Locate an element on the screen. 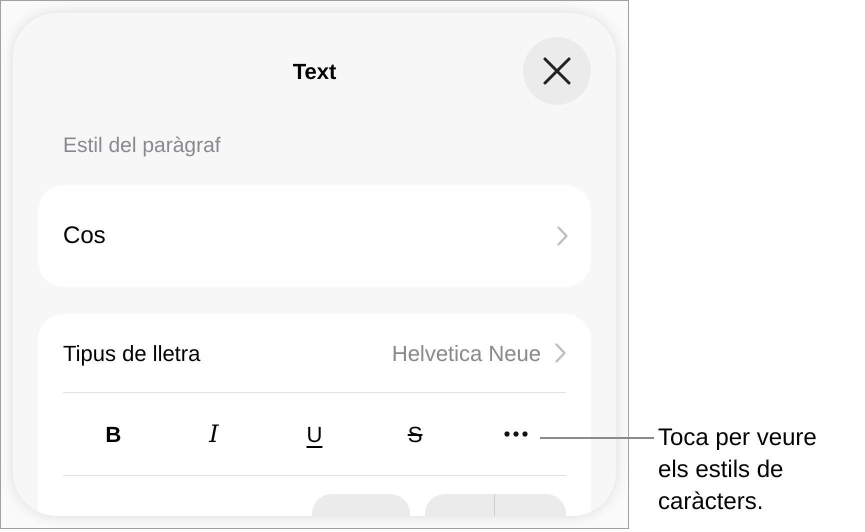  panel-title: Text is located at coordinates (315, 72).